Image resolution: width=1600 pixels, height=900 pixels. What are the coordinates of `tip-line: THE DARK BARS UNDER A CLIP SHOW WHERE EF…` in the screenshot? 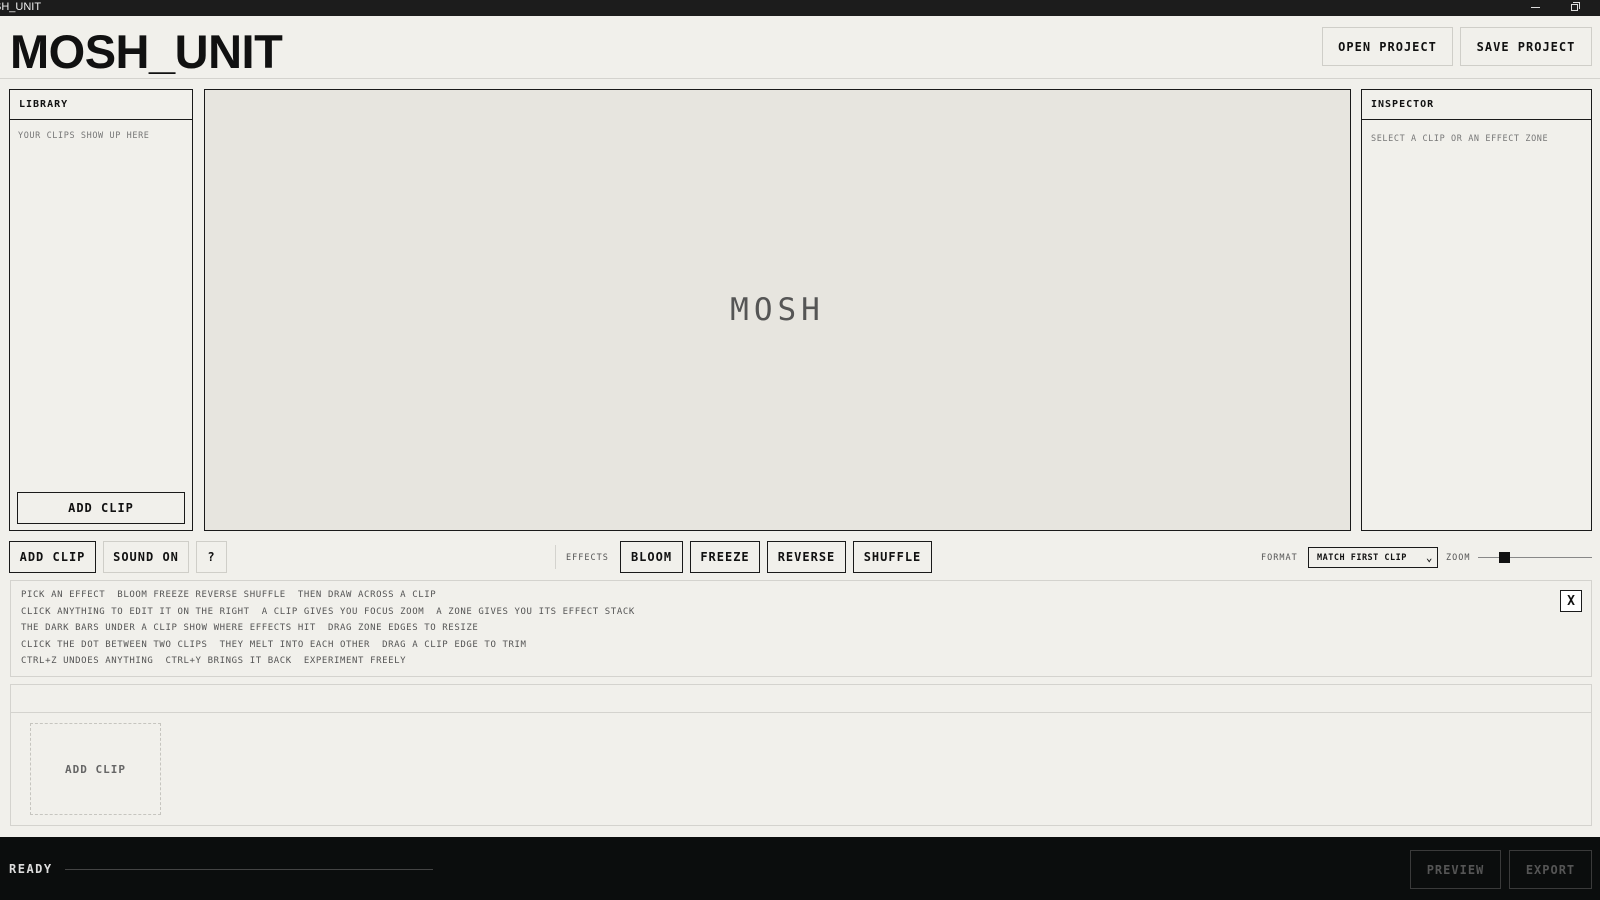 It's located at (250, 628).